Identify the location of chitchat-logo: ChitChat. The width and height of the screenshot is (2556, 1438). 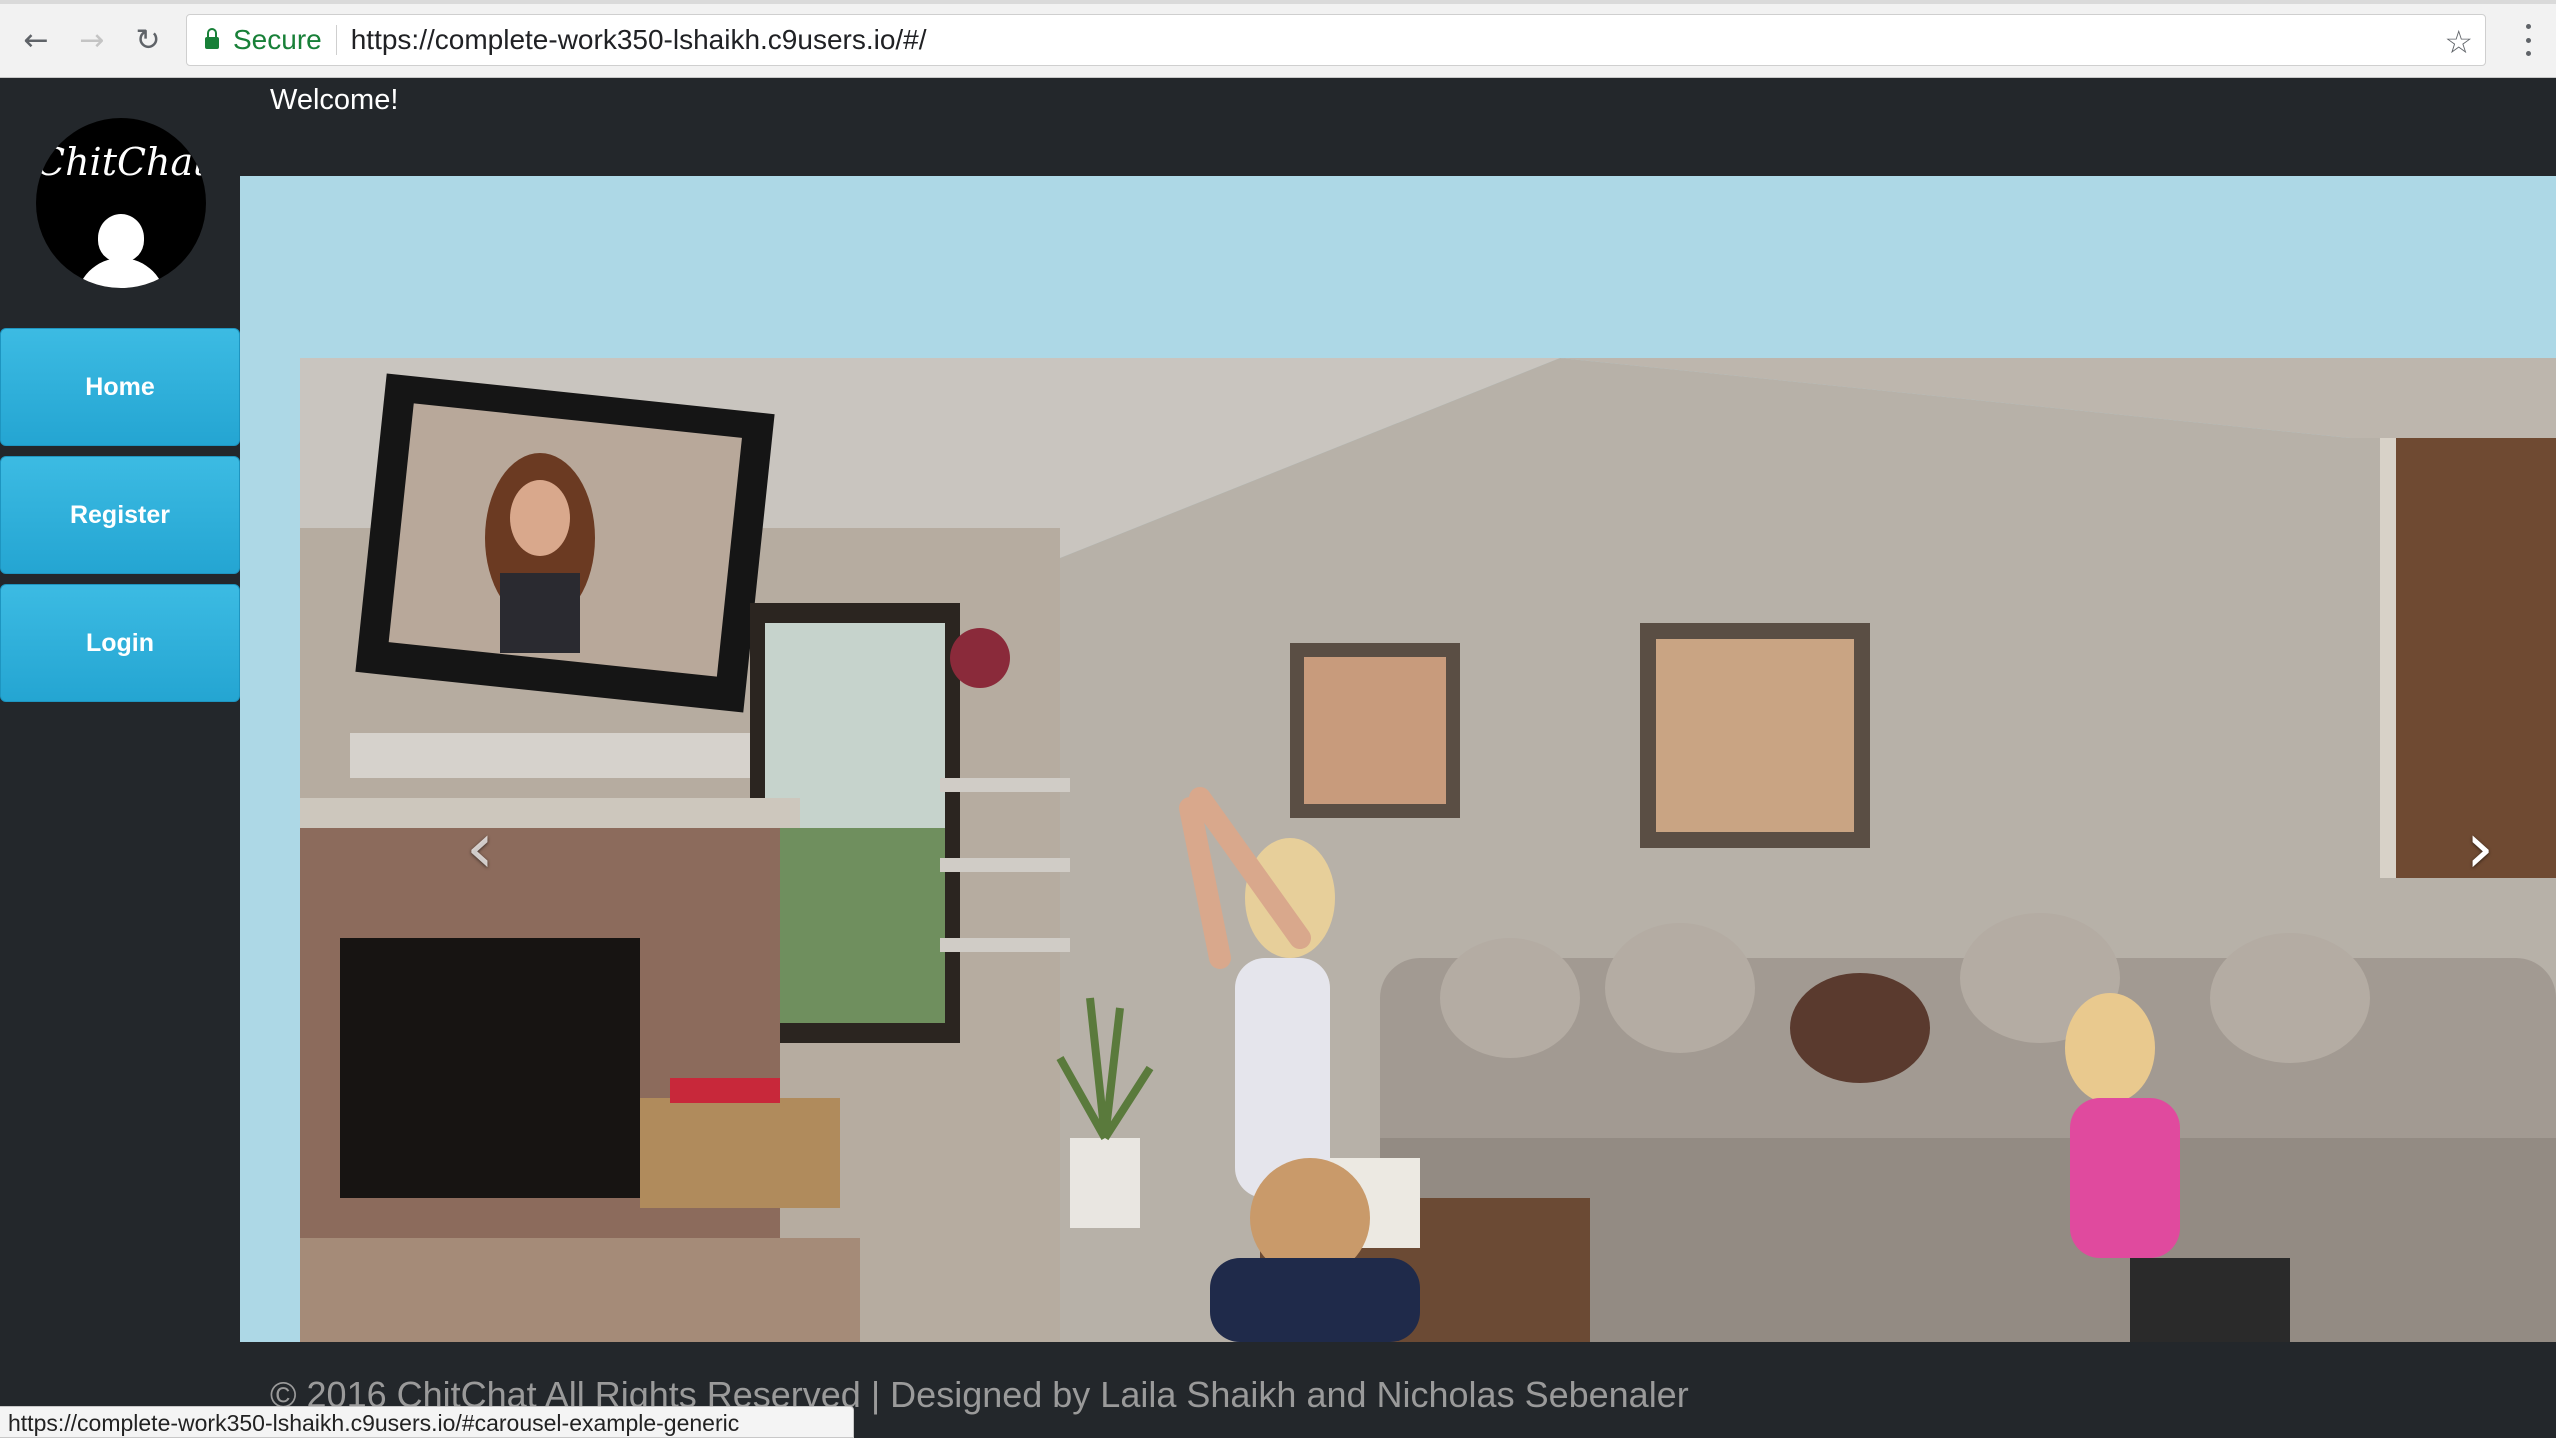
(121, 203).